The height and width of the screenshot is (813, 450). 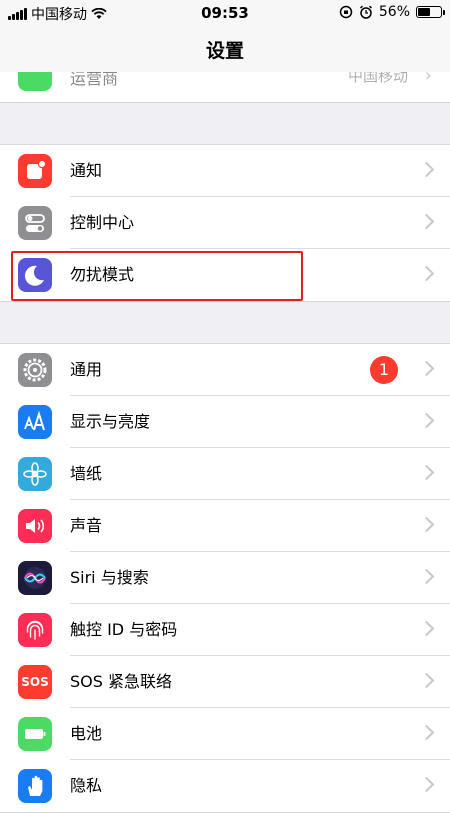 I want to click on settings-row-touch-id-passcode: 触控 ID 与密码, so click(x=225, y=630).